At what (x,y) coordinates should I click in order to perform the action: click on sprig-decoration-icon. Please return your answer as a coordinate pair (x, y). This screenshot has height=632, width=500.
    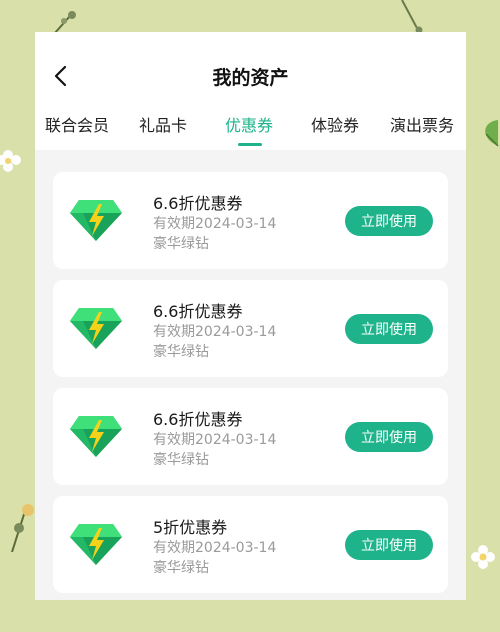
    Looking at the image, I should click on (412, 17).